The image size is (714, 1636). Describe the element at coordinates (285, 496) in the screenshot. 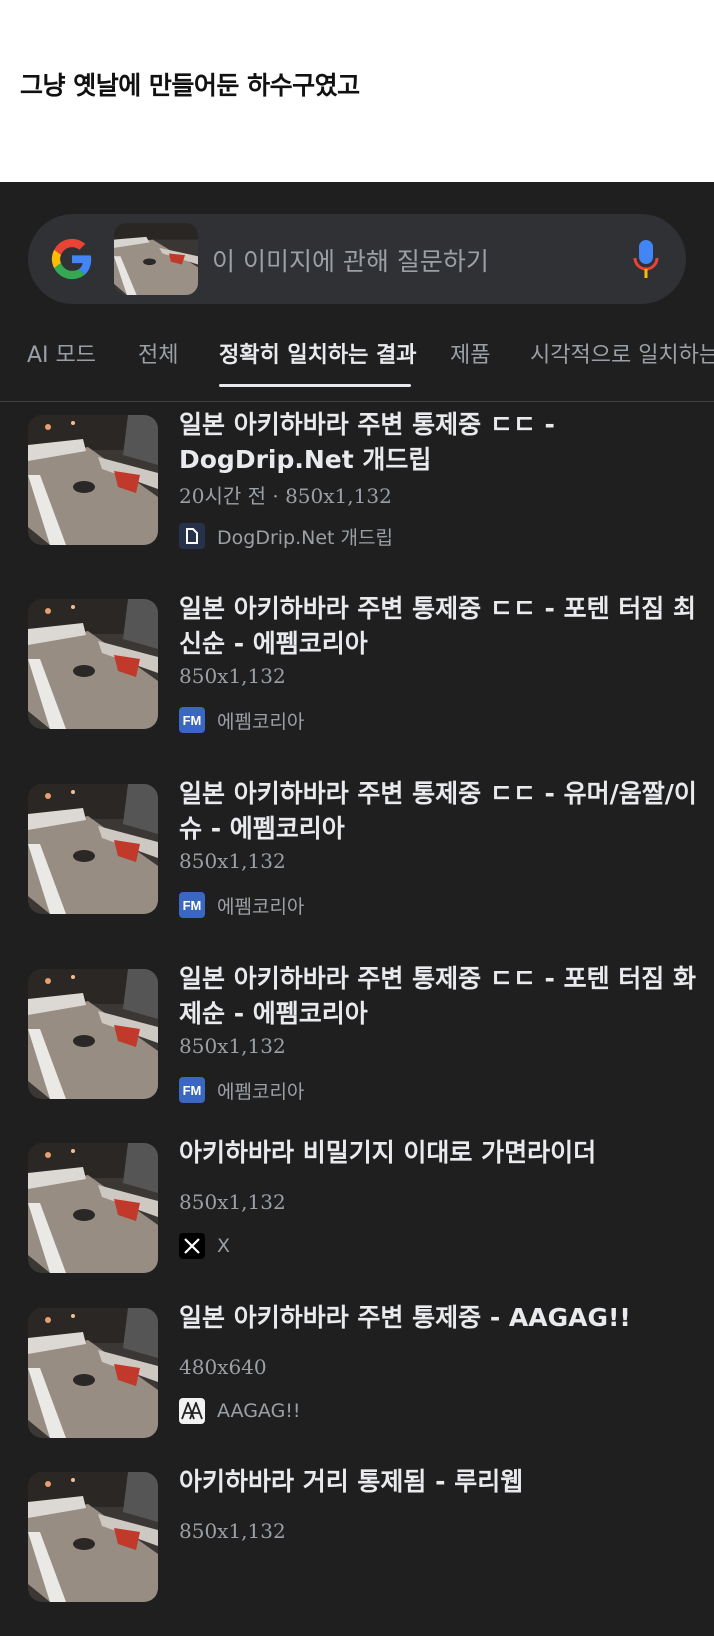

I see `result-meta: 20시간 전 · 850x1,132` at that location.